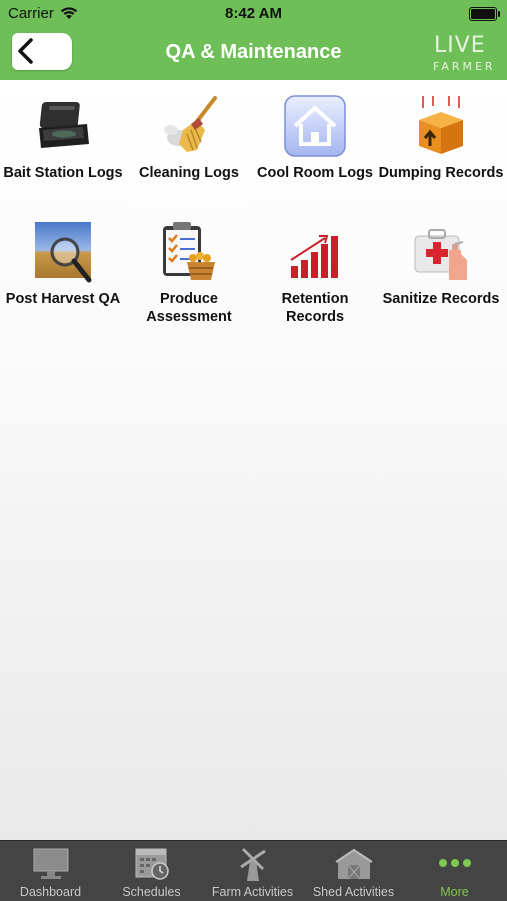  I want to click on grid-item-sanitize-records: Sanitize Records, so click(441, 264).